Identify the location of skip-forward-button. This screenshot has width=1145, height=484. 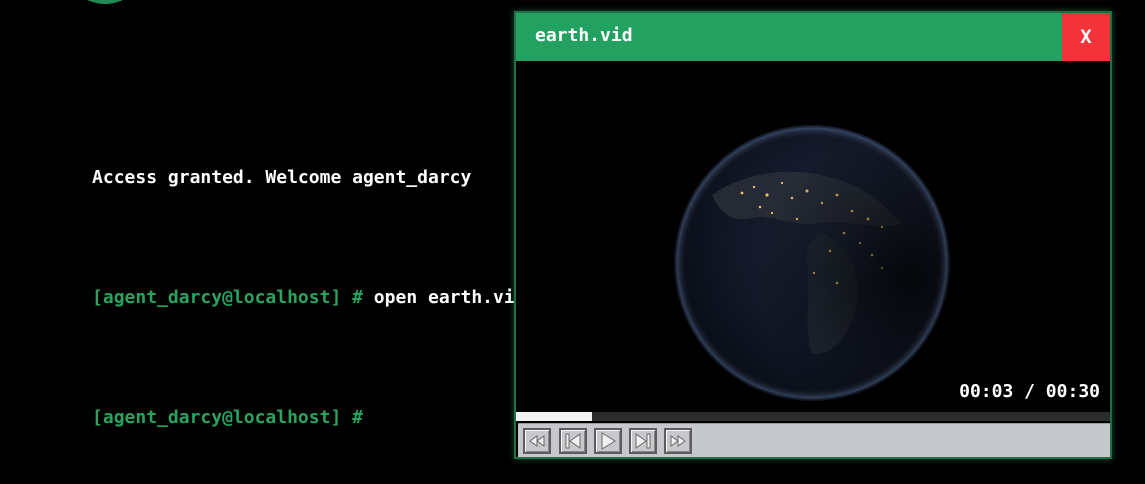
(643, 441).